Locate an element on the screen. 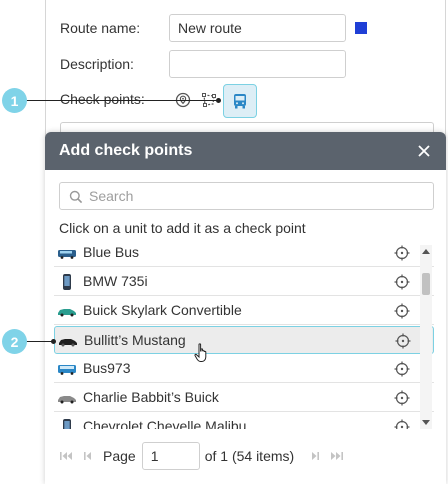 The height and width of the screenshot is (484, 448). next-page-icon is located at coordinates (316, 456).